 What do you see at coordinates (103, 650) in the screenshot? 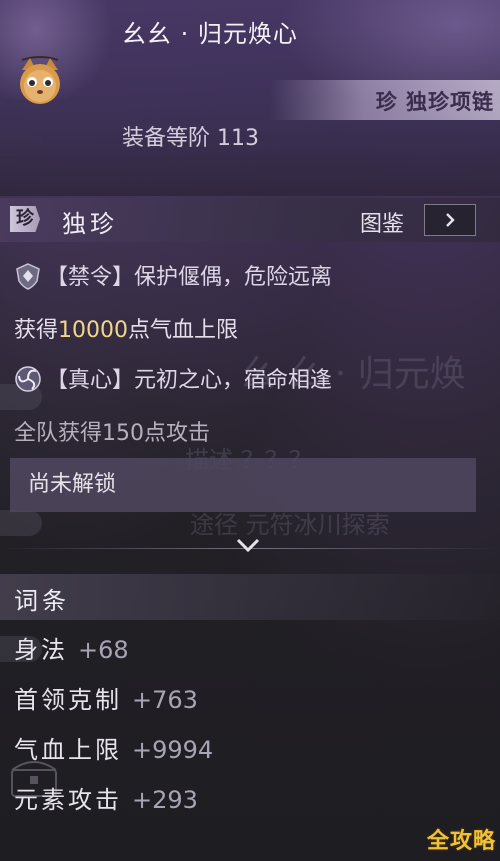
I see `stat-value: +68` at bounding box center [103, 650].